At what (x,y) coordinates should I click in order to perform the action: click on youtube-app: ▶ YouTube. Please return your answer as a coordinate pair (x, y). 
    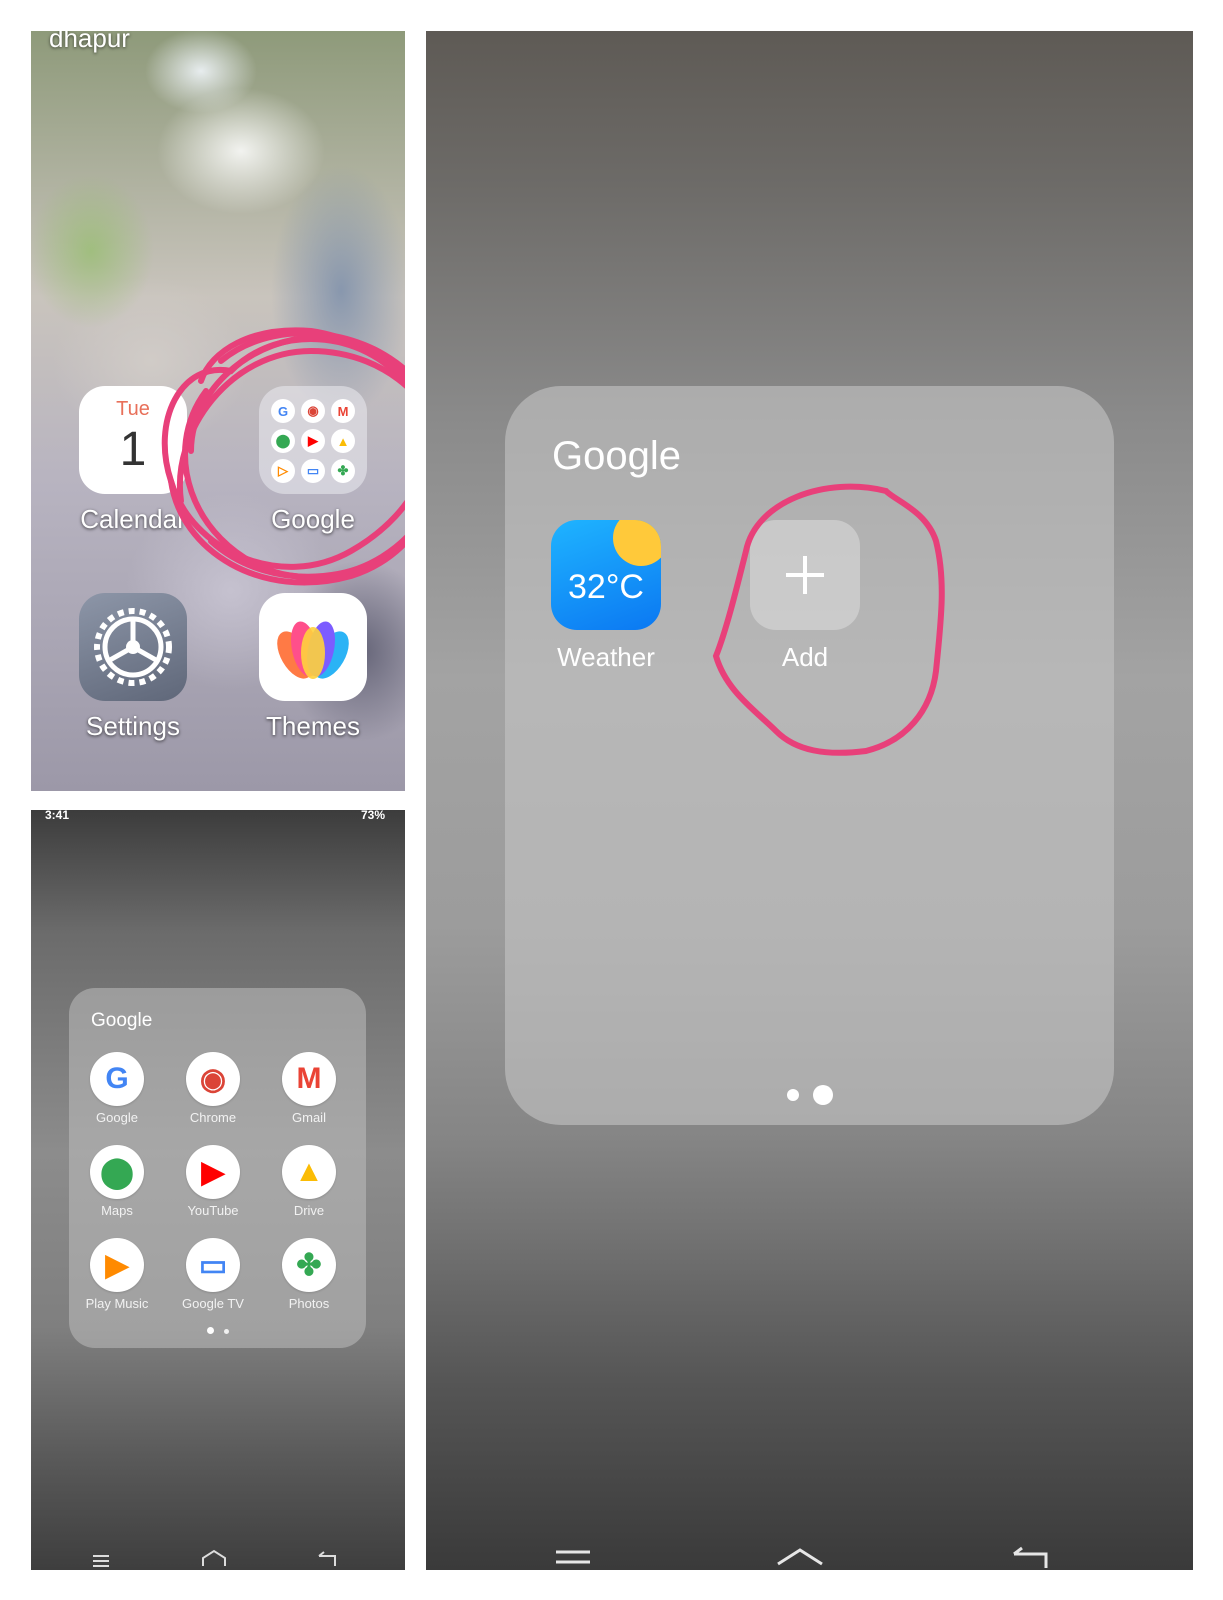
    Looking at the image, I should click on (213, 1181).